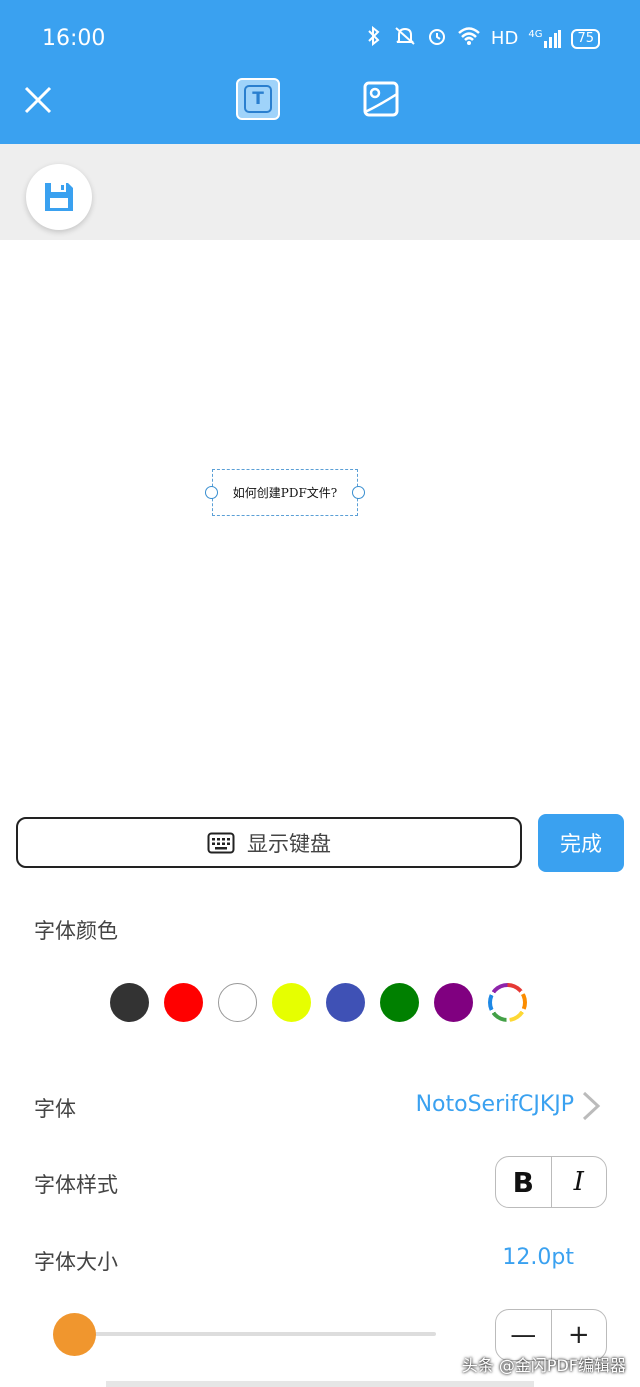  I want to click on font-value: NotoSerifCJKJP, so click(495, 1104).